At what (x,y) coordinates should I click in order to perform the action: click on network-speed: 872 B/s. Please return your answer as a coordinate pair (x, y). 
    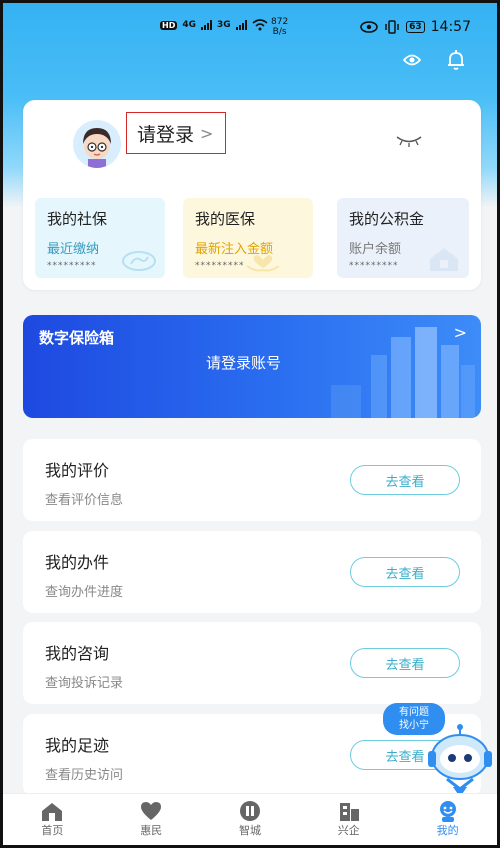
    Looking at the image, I should click on (279, 27).